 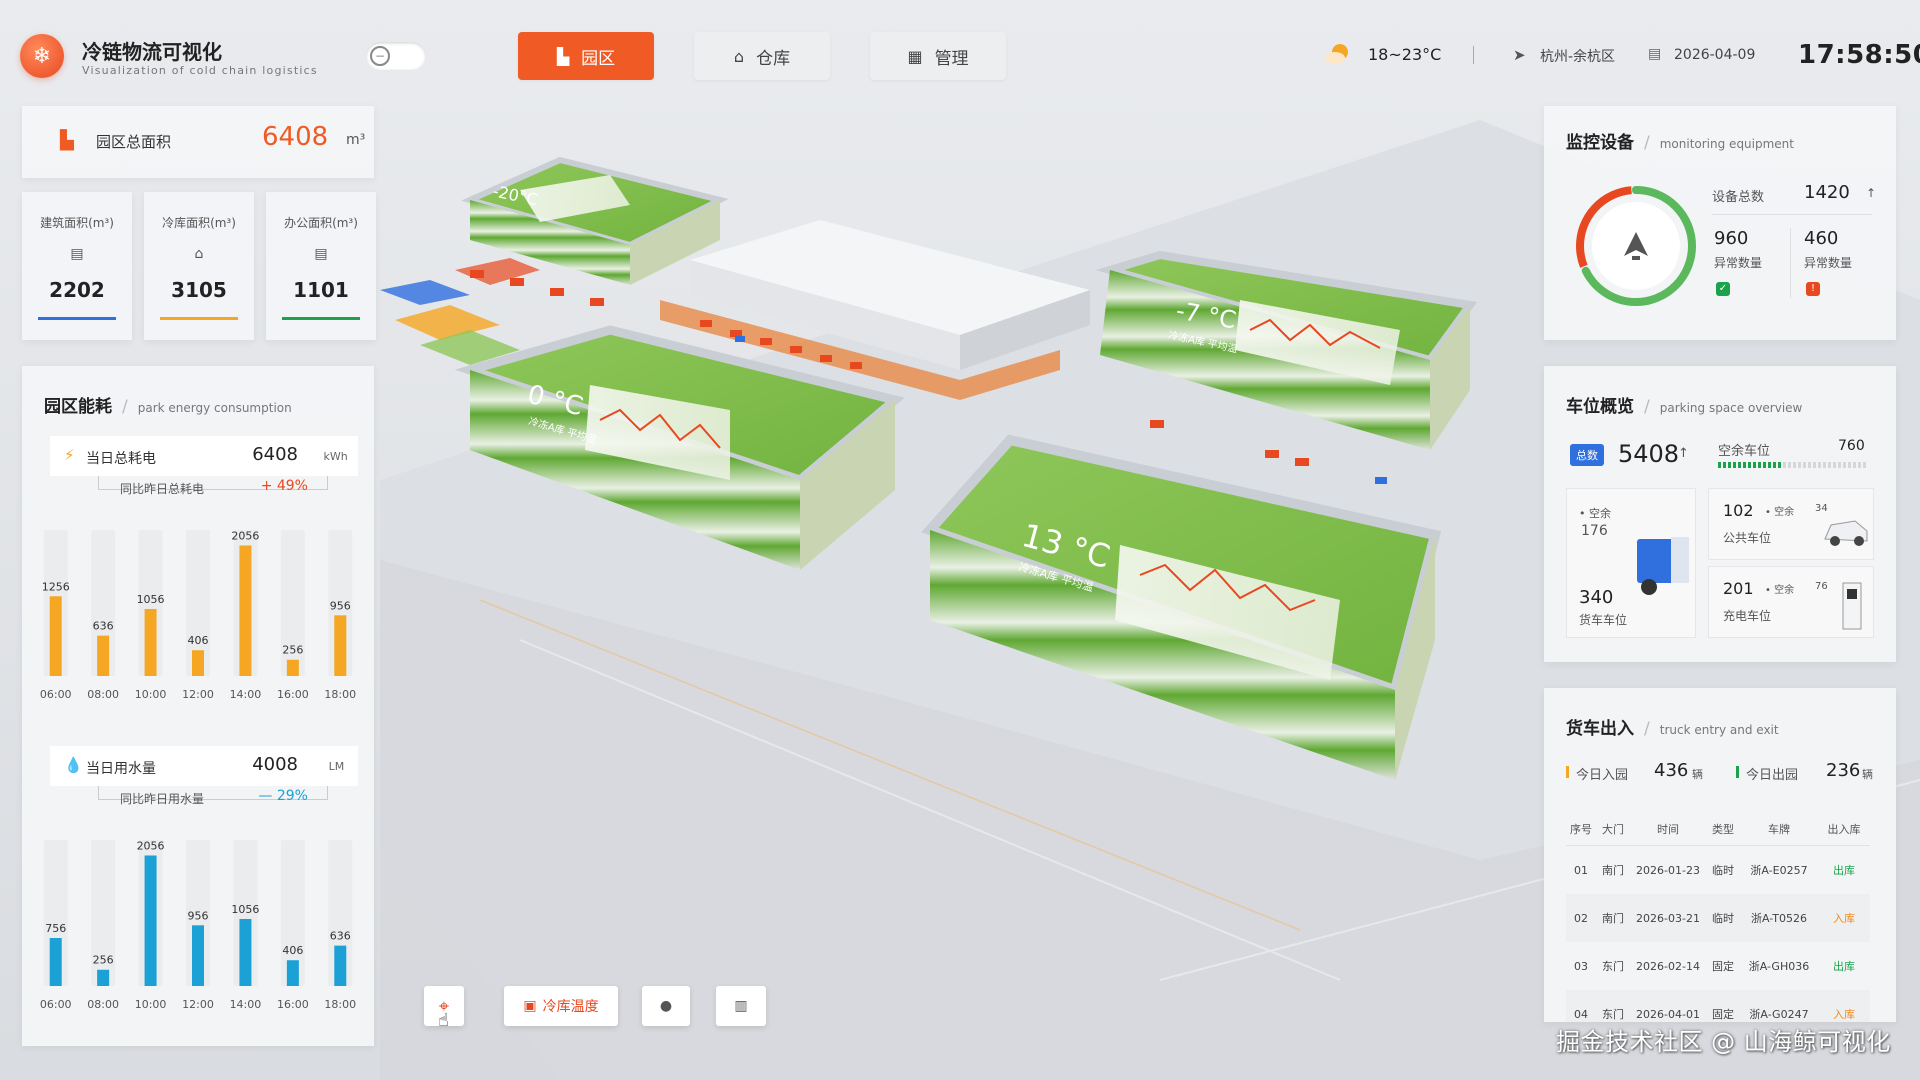 I want to click on tab-manage: ▦ 管理, so click(x=938, y=56).